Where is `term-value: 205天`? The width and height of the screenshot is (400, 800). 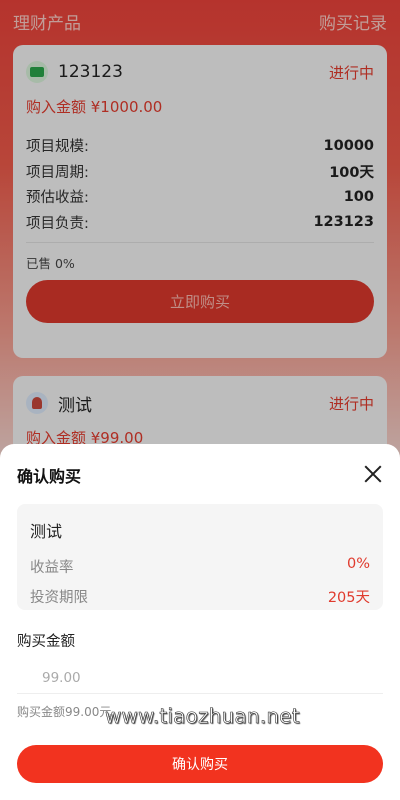
term-value: 205天 is located at coordinates (348, 598).